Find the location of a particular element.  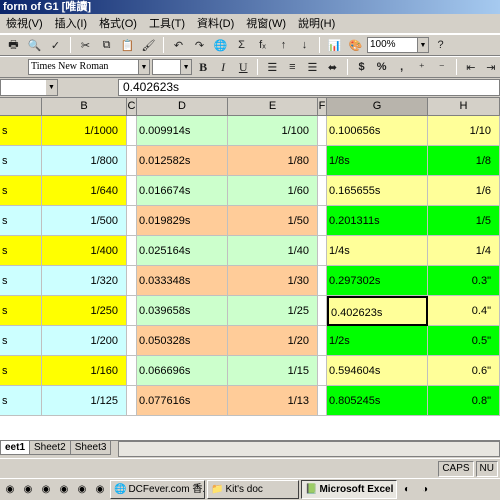

cell-g-4: 0.201311s is located at coordinates (377, 221).